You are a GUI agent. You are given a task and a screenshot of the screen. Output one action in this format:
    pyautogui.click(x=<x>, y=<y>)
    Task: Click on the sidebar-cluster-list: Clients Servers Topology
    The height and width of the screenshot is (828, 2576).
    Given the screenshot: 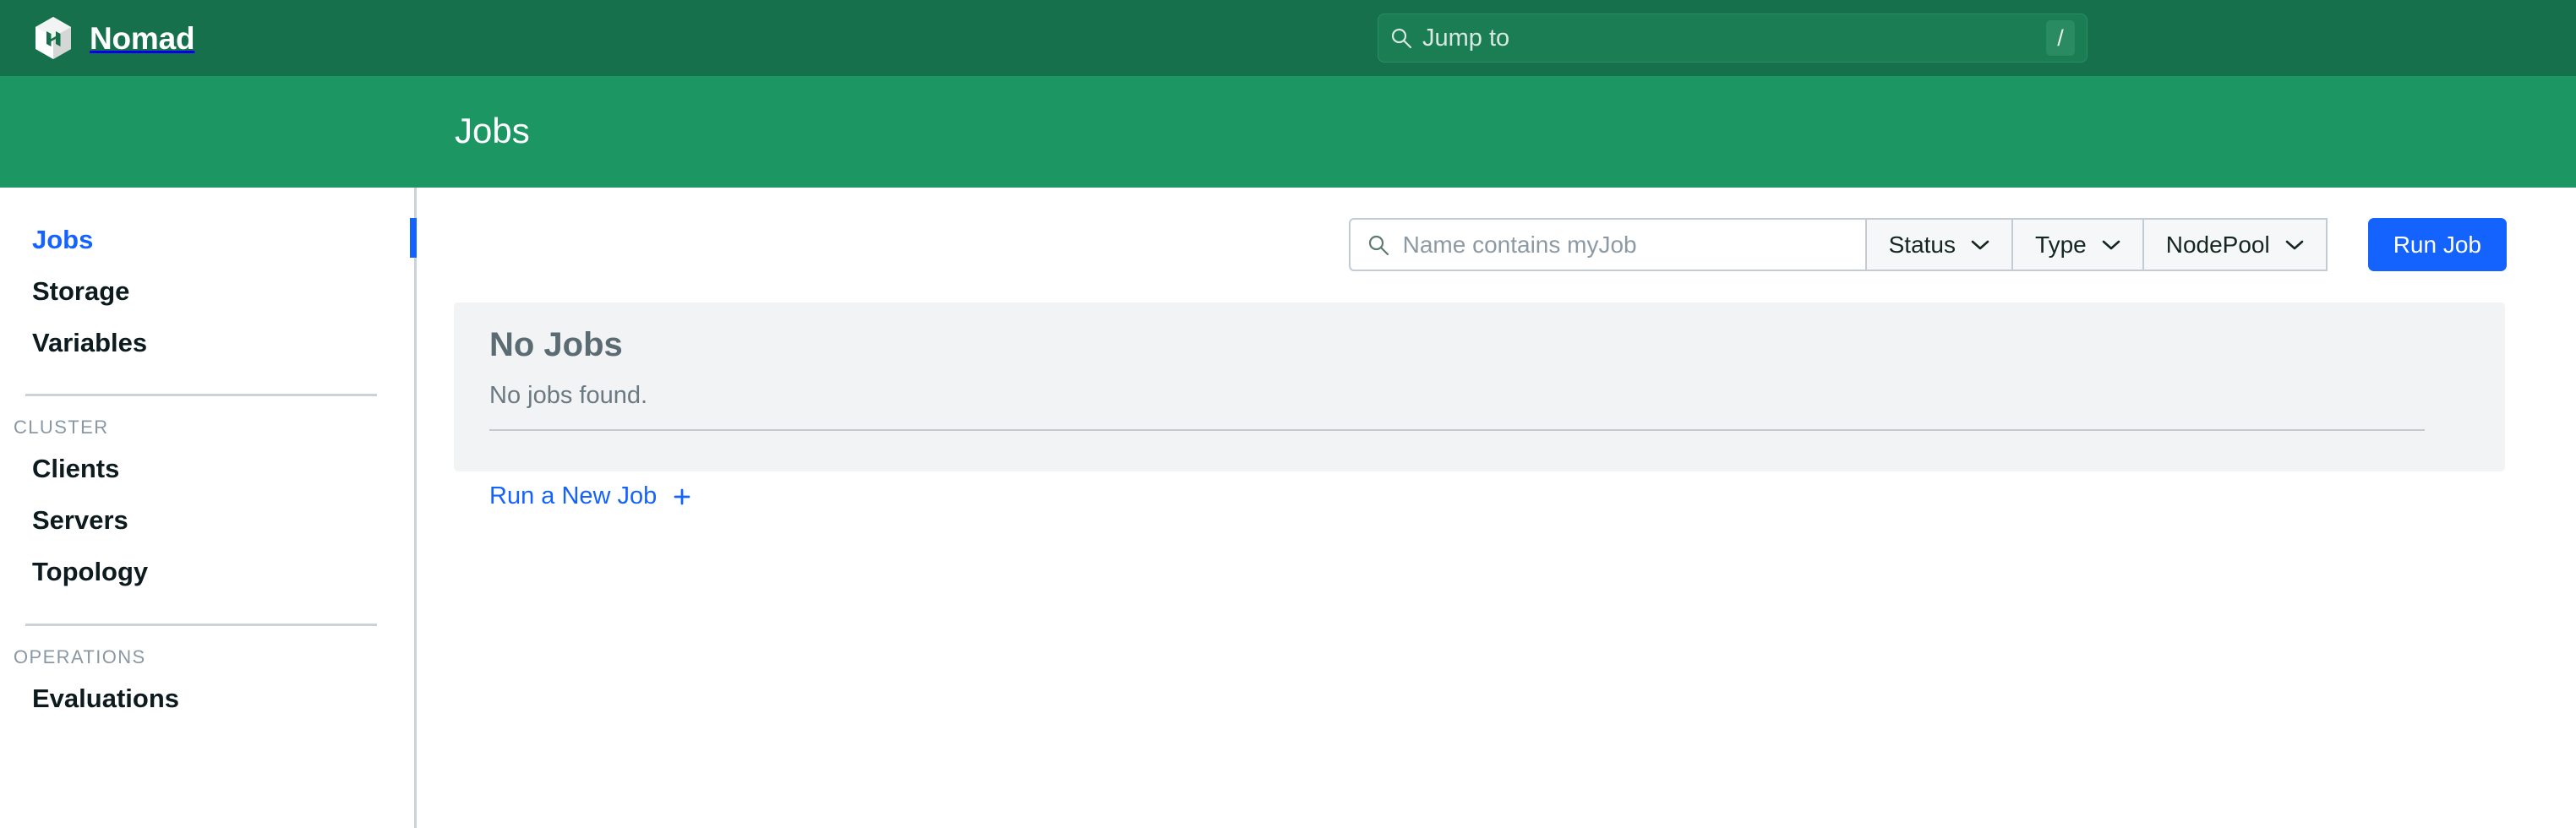 What is the action you would take?
    pyautogui.click(x=207, y=520)
    